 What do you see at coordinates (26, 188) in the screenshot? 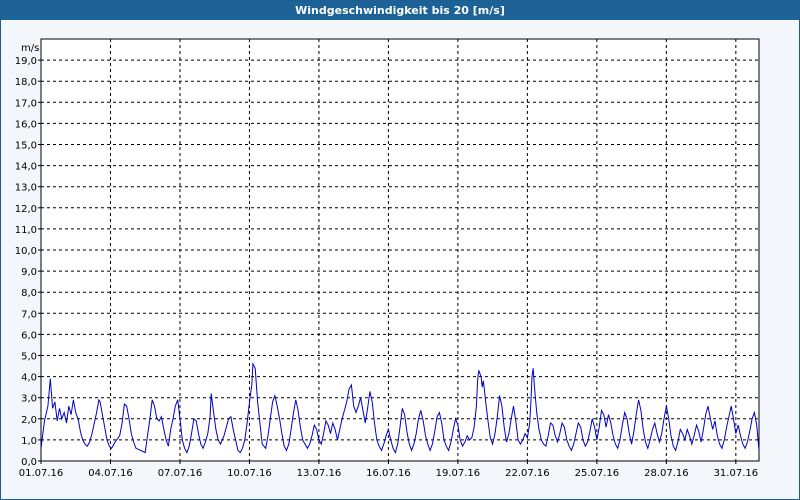
I see `y-tick-label: 13,0` at bounding box center [26, 188].